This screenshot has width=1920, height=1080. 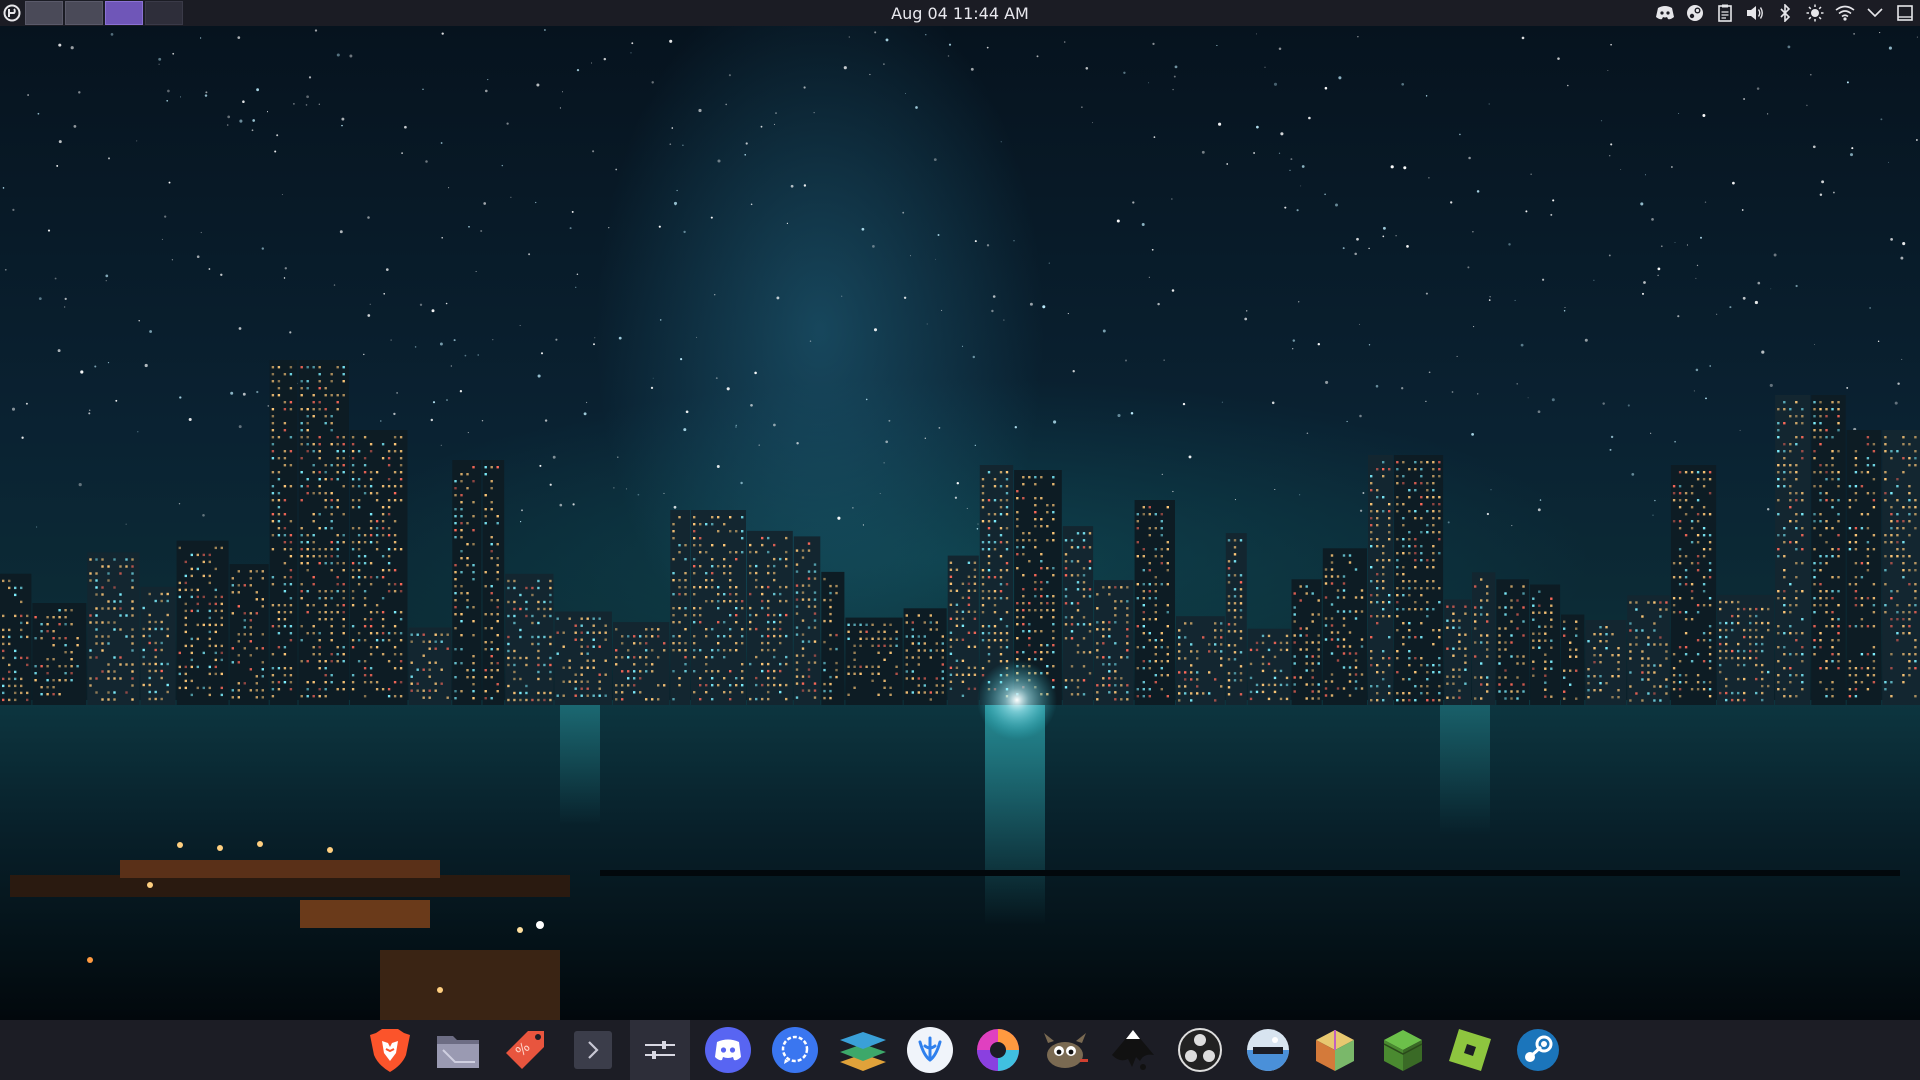 I want to click on price-tag-icon: %, so click(x=525, y=1050).